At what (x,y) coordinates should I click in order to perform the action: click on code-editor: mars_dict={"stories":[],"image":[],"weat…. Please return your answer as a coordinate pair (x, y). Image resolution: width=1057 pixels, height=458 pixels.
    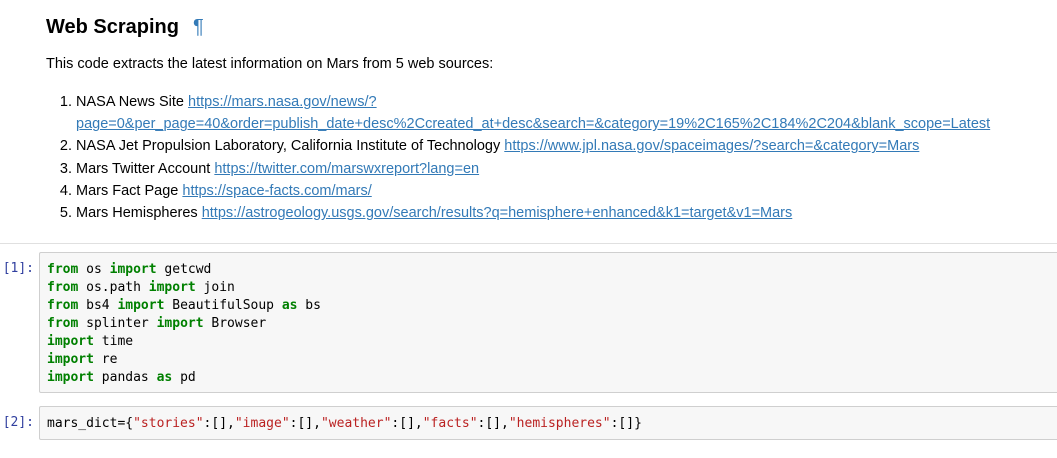
    Looking at the image, I should click on (548, 423).